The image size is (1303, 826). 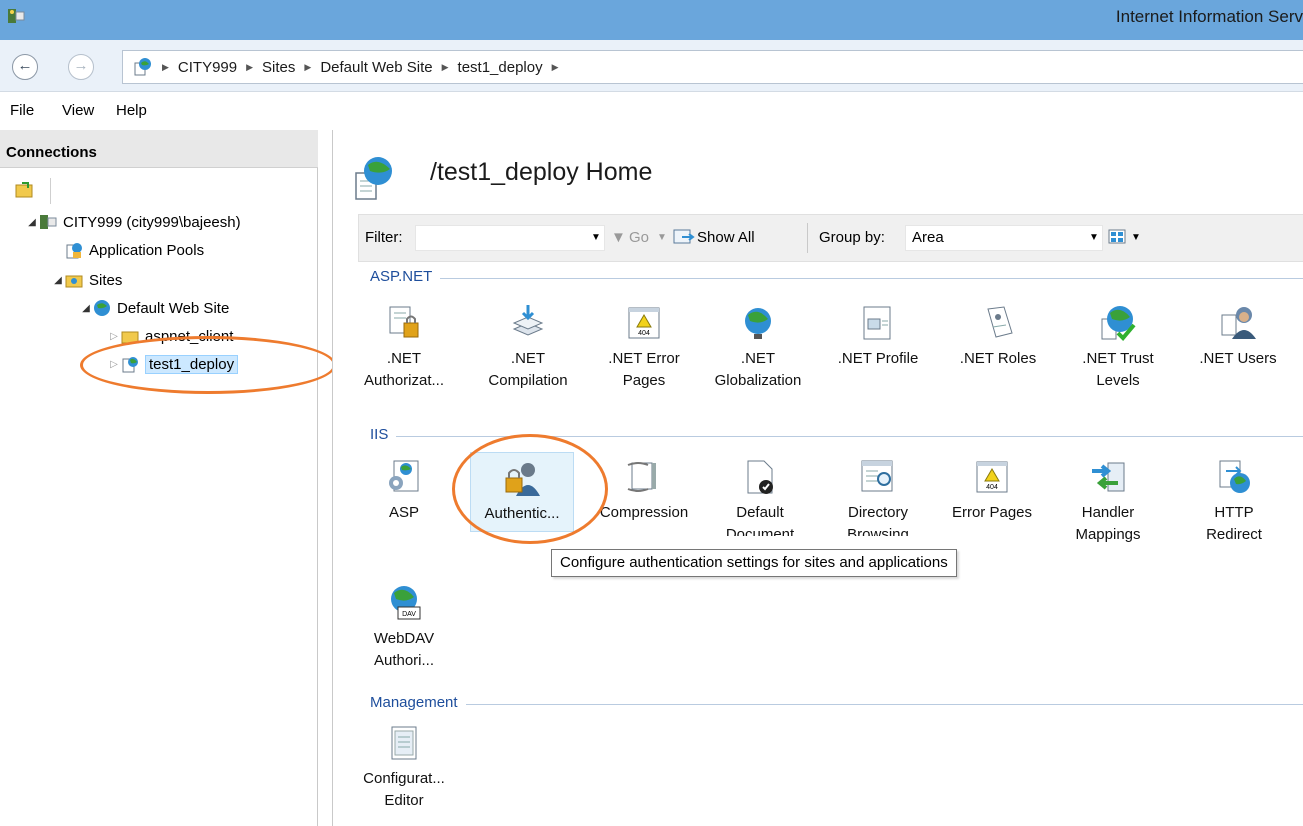 I want to click on feature-error-pages: 404 Error Pages, so click(x=992, y=488).